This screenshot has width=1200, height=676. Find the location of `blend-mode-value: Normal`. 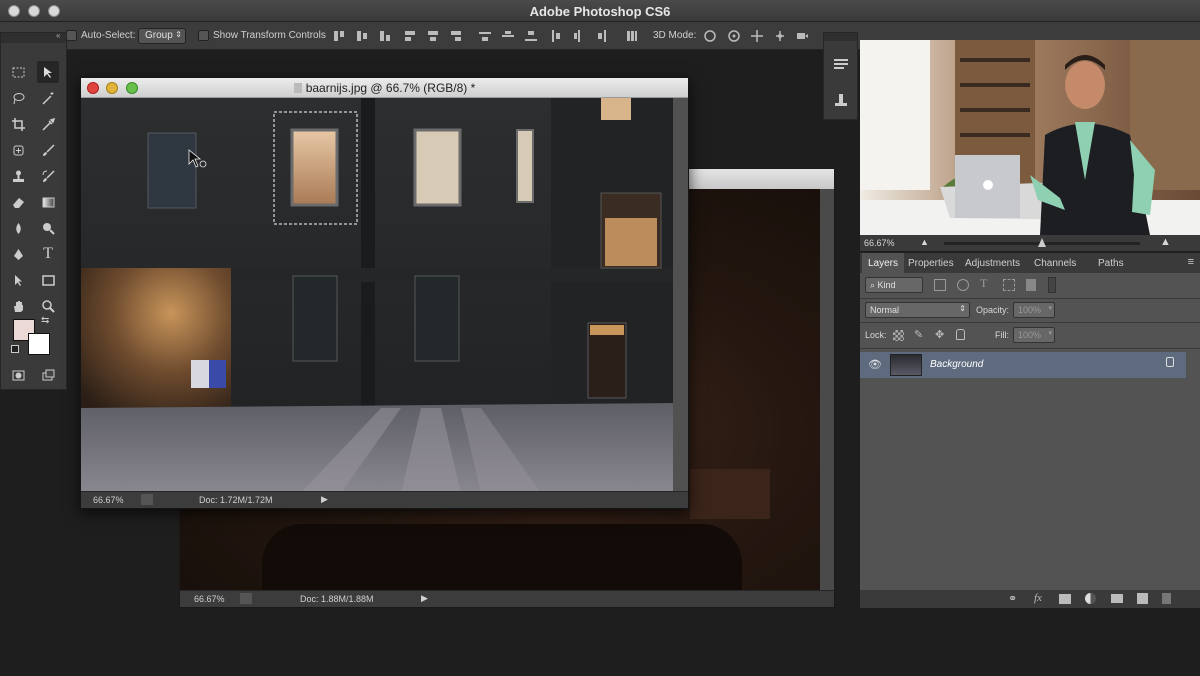

blend-mode-value: Normal is located at coordinates (885, 310).